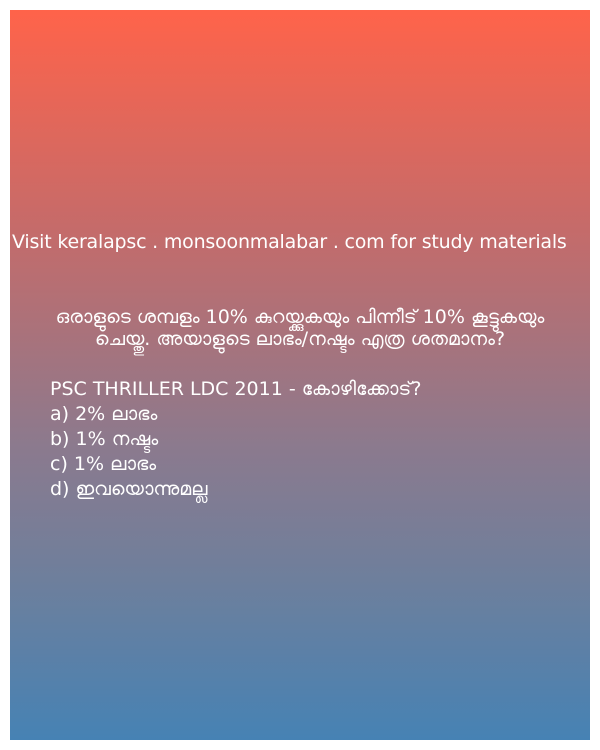 The image size is (600, 750). Describe the element at coordinates (236, 389) in the screenshot. I see `question-source: PSC THRILLER LDC 2011 - കോഴിക്കോട്?` at that location.